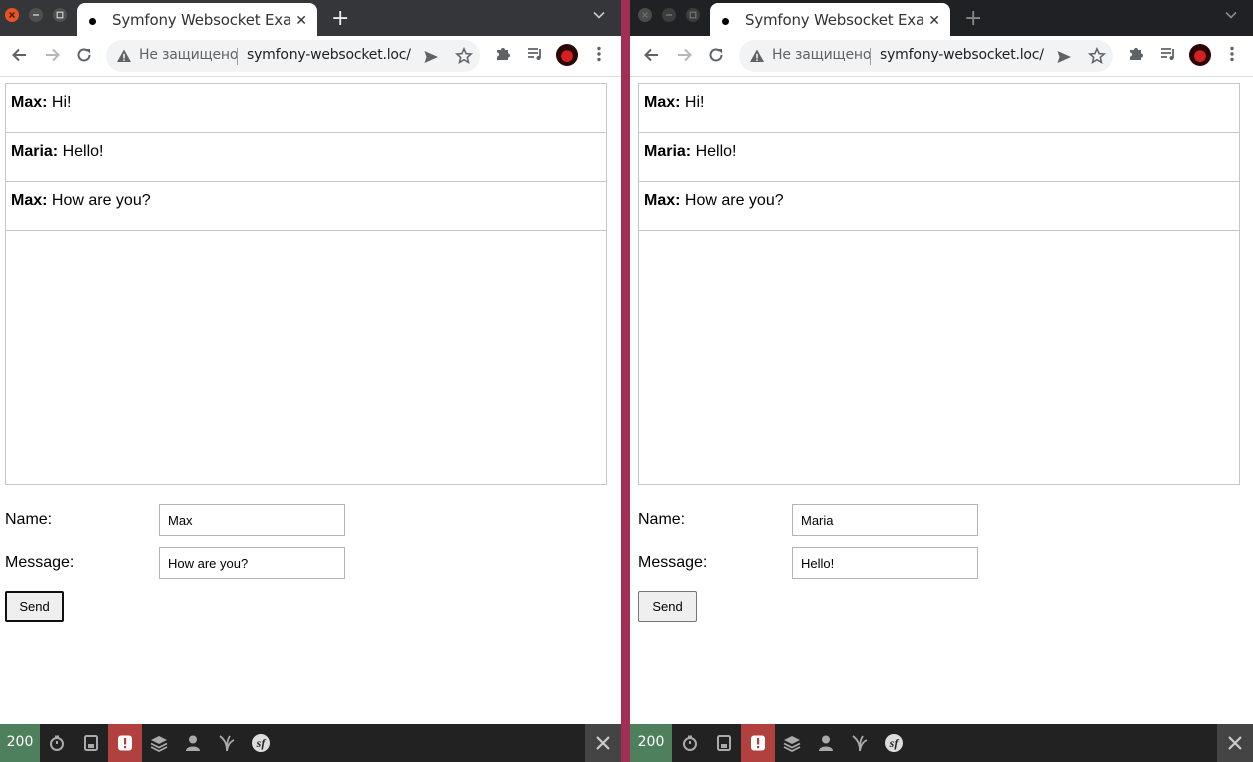 This screenshot has height=762, width=1253. I want to click on message-label: Message:, so click(40, 562).